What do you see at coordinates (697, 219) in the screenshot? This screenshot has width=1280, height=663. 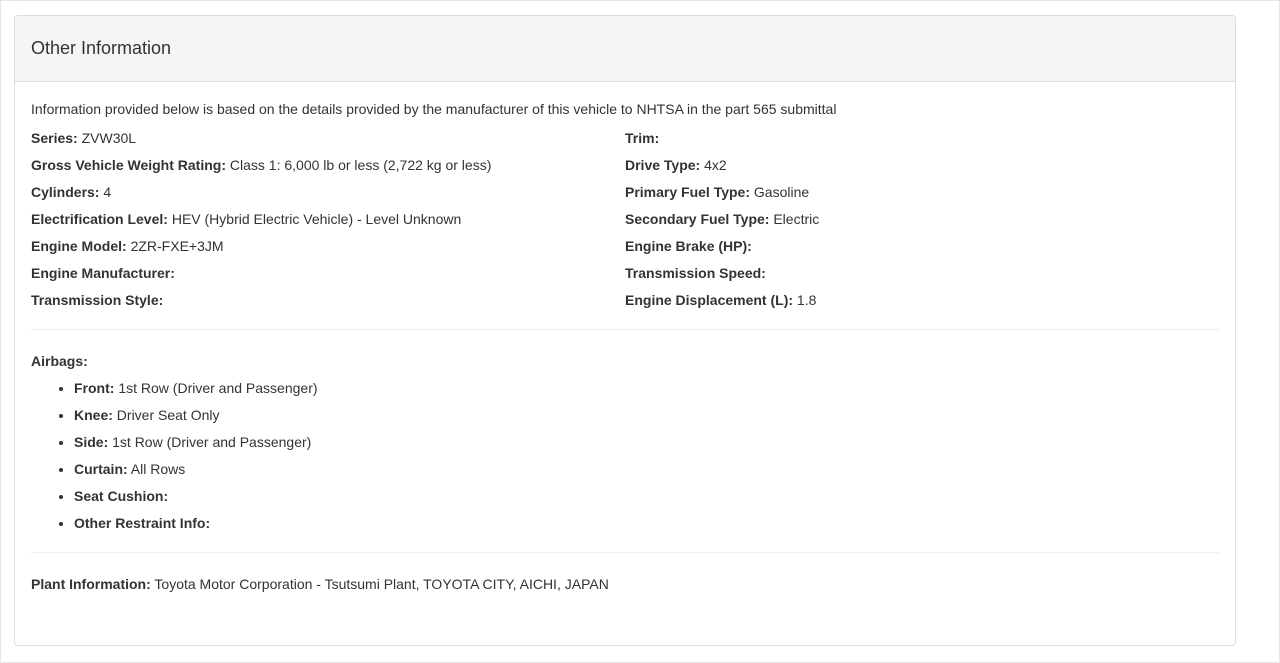 I see `spec-label: Secondary Fuel Type:` at bounding box center [697, 219].